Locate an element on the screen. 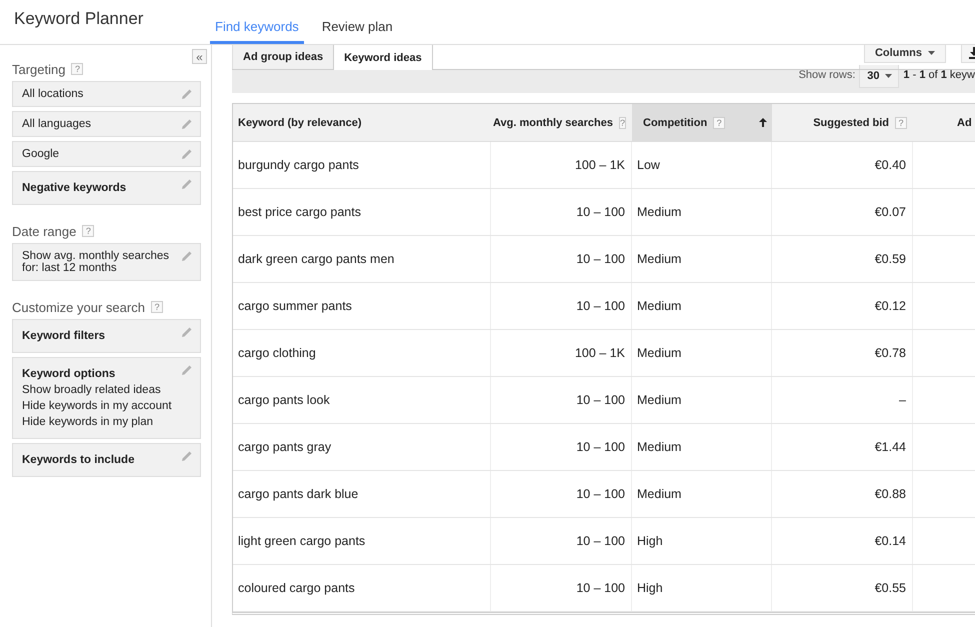  nav-tab: Review plan is located at coordinates (357, 22).